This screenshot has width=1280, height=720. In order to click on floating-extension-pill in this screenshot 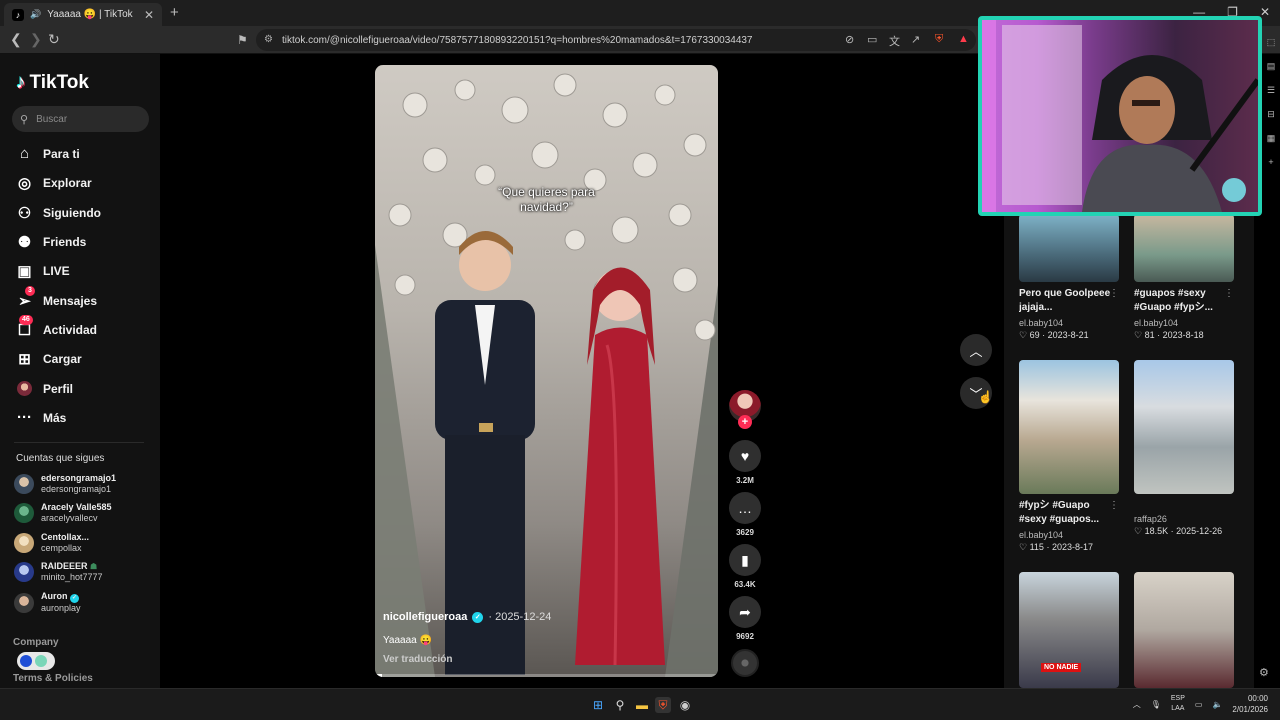, I will do `click(36, 661)`.